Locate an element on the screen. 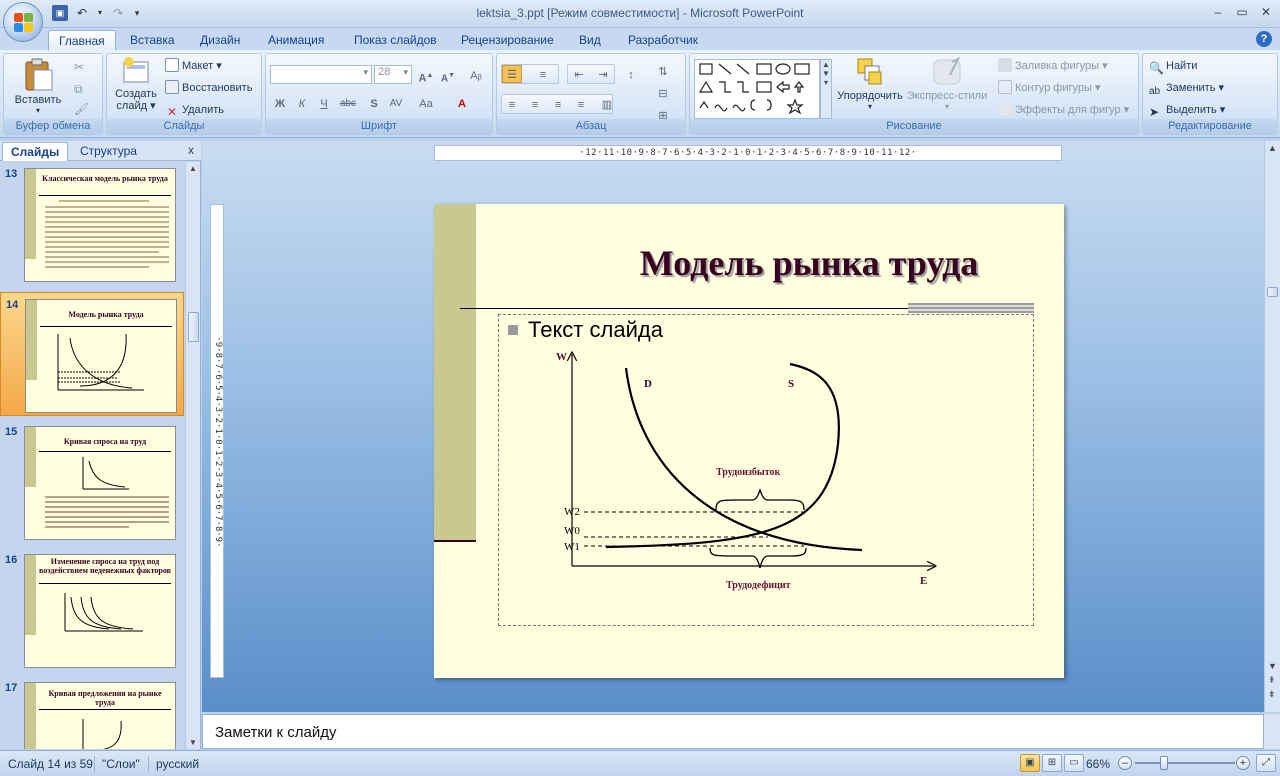 This screenshot has height=776, width=1280. thumbnail-row-13: 13 Классическая модель рынка труда is located at coordinates (92, 224).